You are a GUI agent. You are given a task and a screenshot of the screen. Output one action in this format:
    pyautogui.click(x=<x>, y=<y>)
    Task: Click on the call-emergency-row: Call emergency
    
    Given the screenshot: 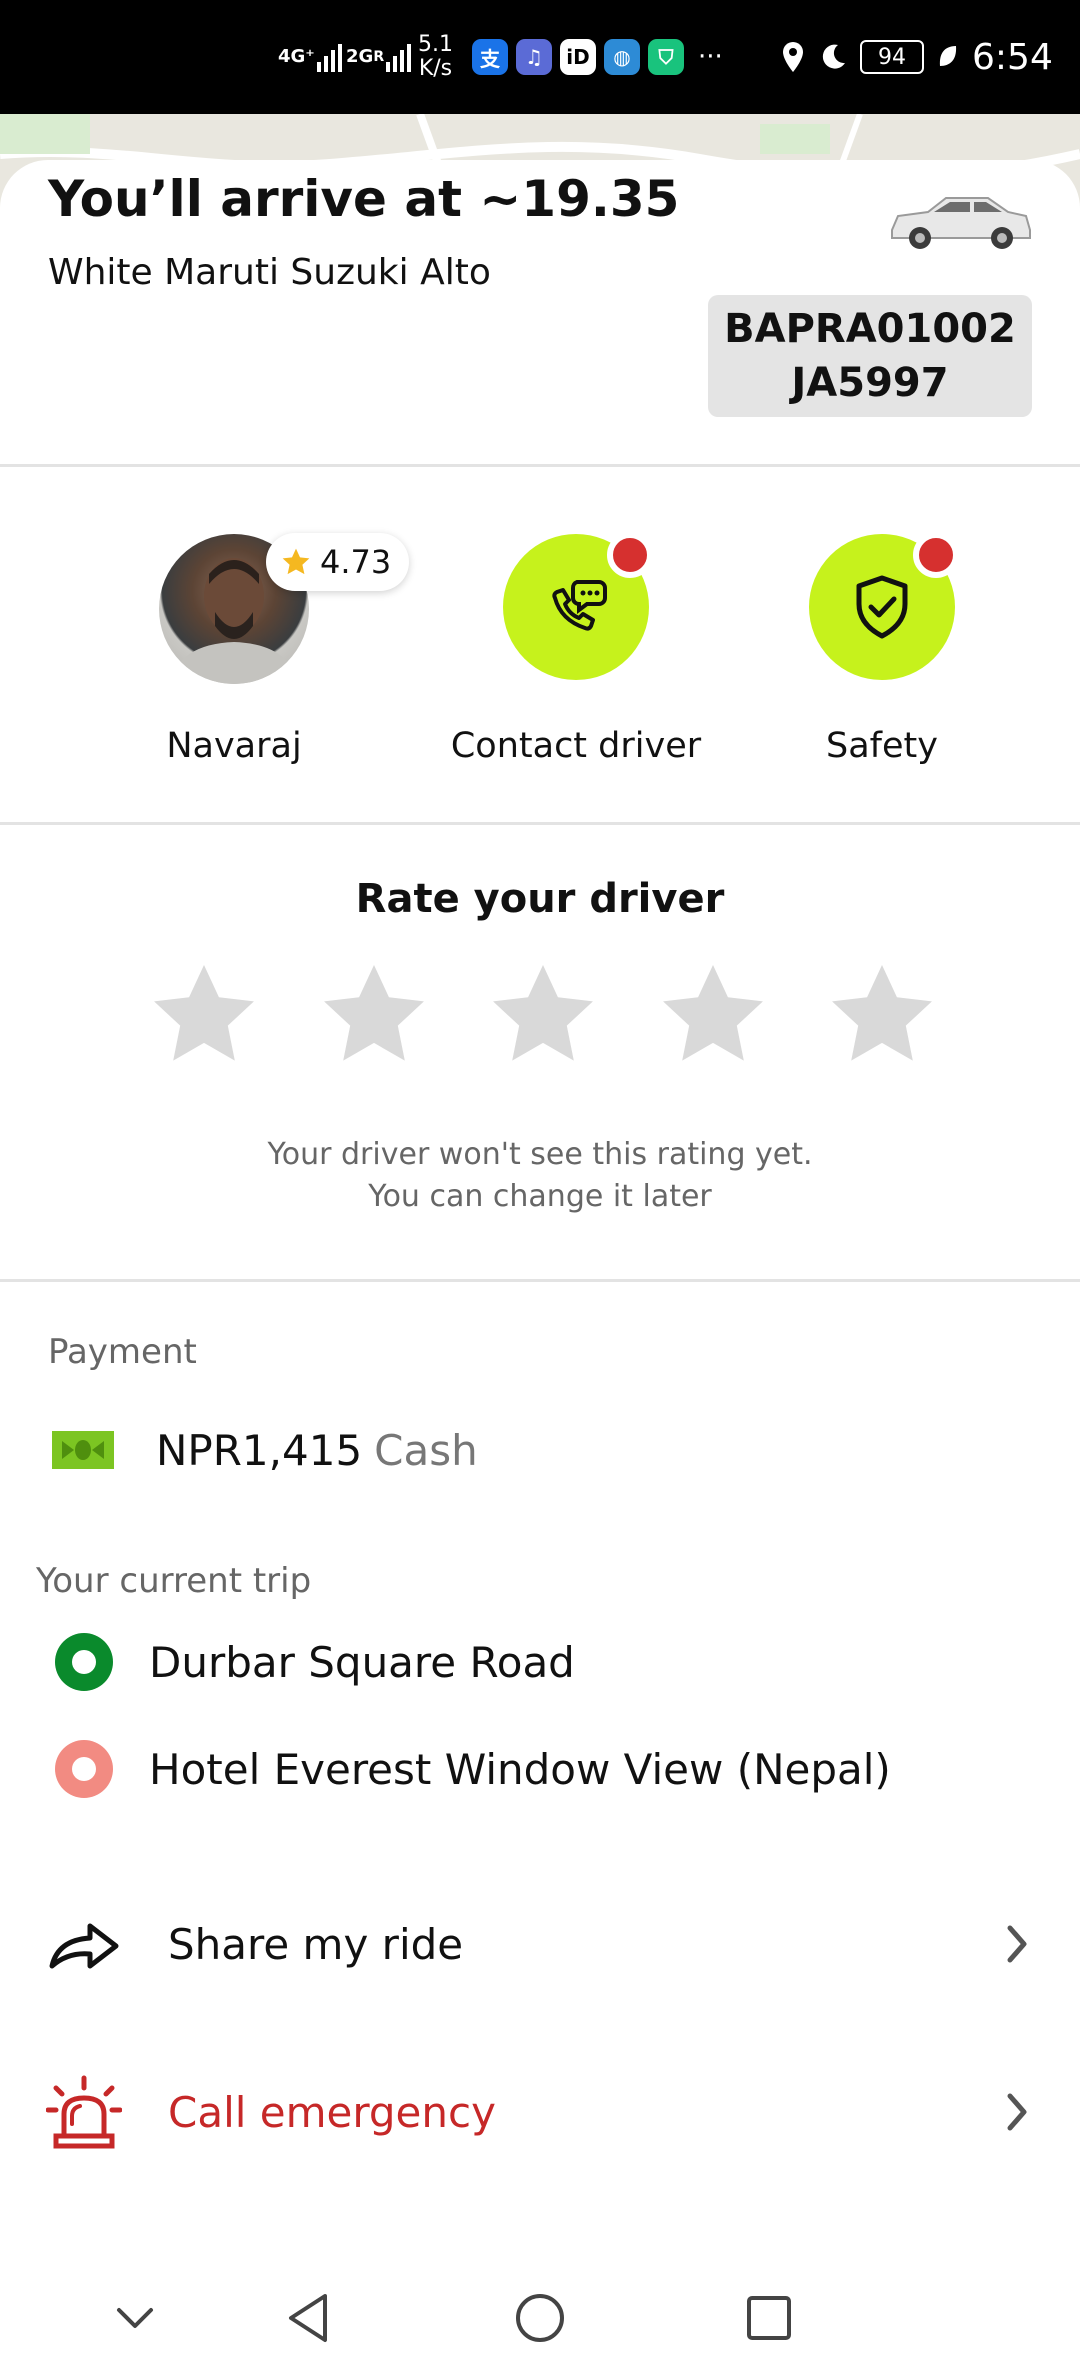 What is the action you would take?
    pyautogui.click(x=540, y=2112)
    